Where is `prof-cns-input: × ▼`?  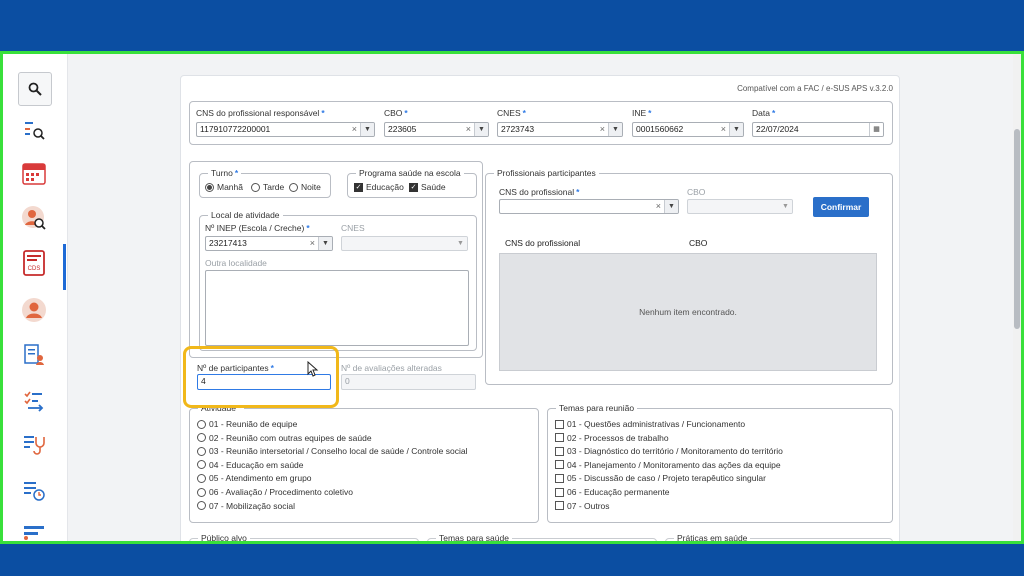
prof-cns-input: × ▼ is located at coordinates (589, 206).